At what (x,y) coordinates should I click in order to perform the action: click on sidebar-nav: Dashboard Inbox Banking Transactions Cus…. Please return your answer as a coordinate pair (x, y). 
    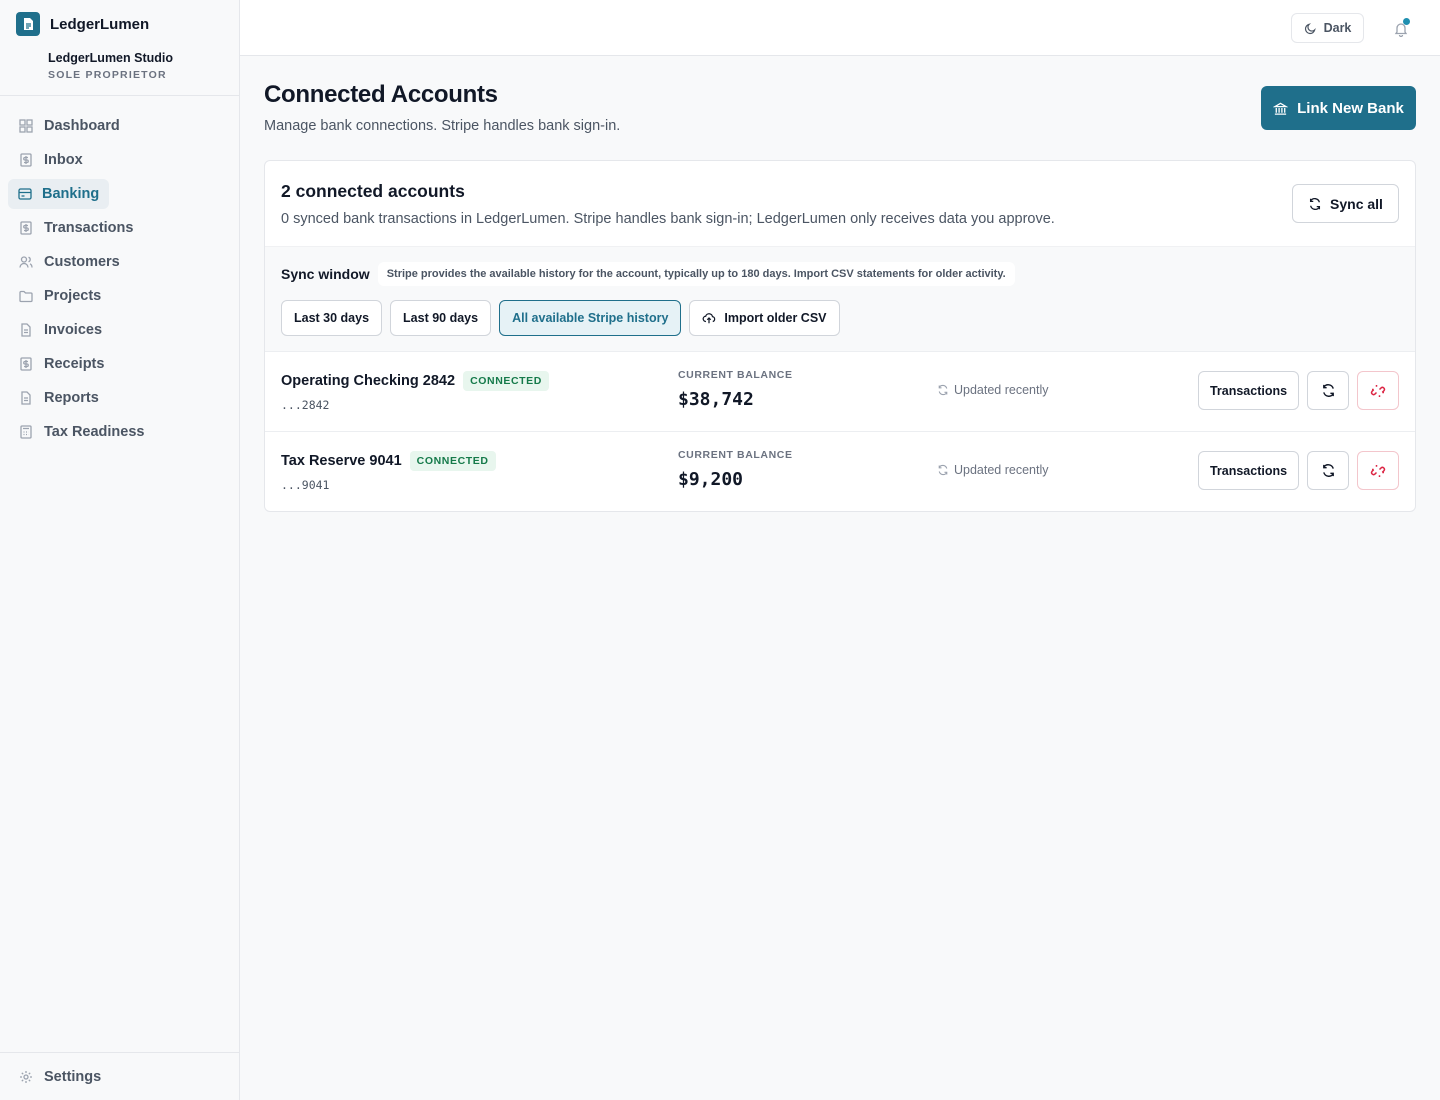
    Looking at the image, I should click on (119, 271).